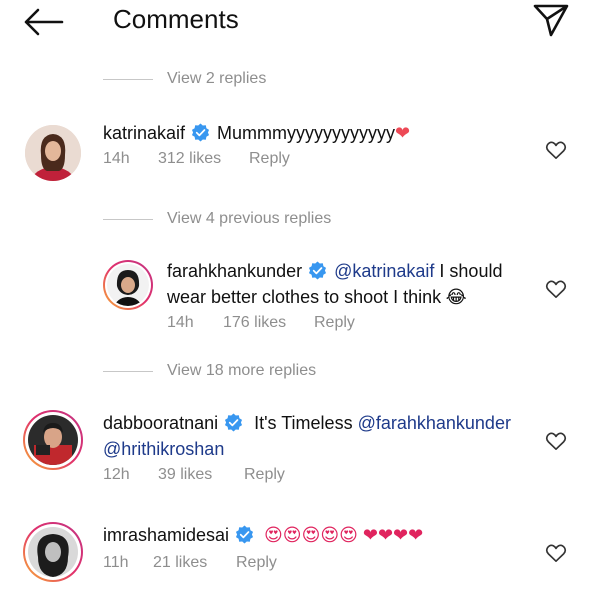  I want to click on comment-text: I should, so click(468, 271).